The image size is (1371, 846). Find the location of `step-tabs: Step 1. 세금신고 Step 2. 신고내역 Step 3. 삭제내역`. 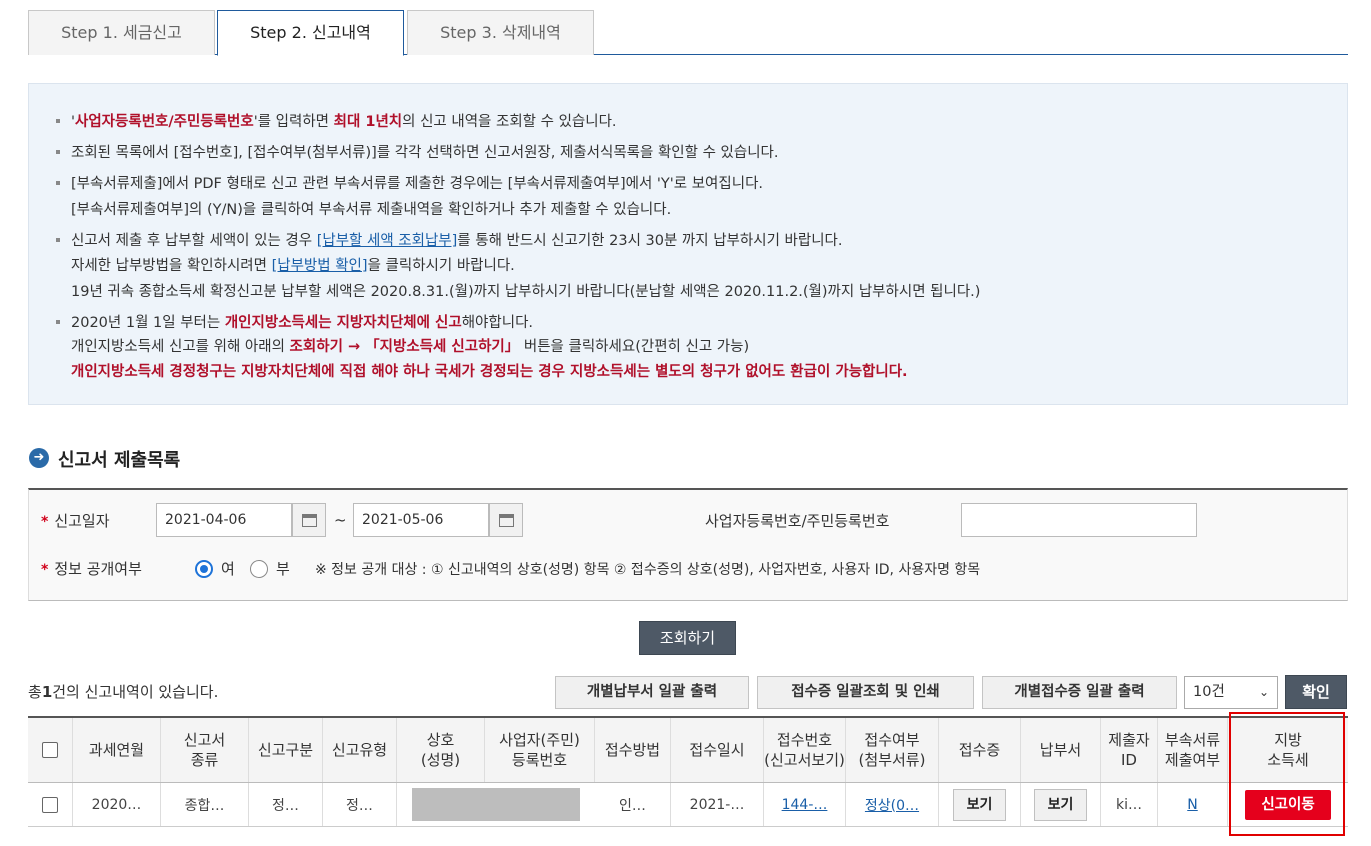

step-tabs: Step 1. 세금신고 Step 2. 신고내역 Step 3. 삭제내역 is located at coordinates (688, 33).